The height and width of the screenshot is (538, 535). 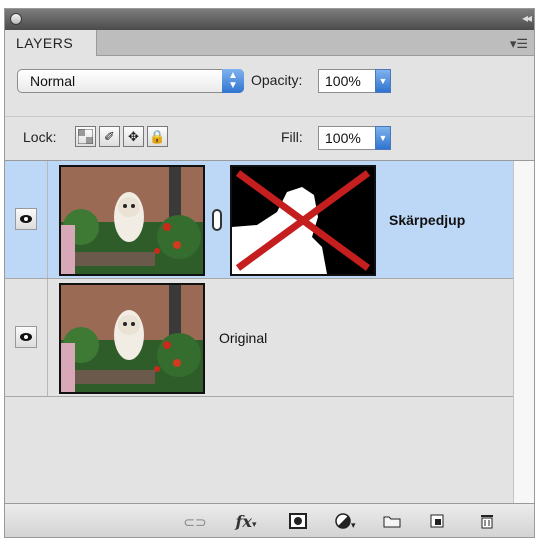 What do you see at coordinates (383, 81) in the screenshot?
I see `opacity-dropdown-button: ▼` at bounding box center [383, 81].